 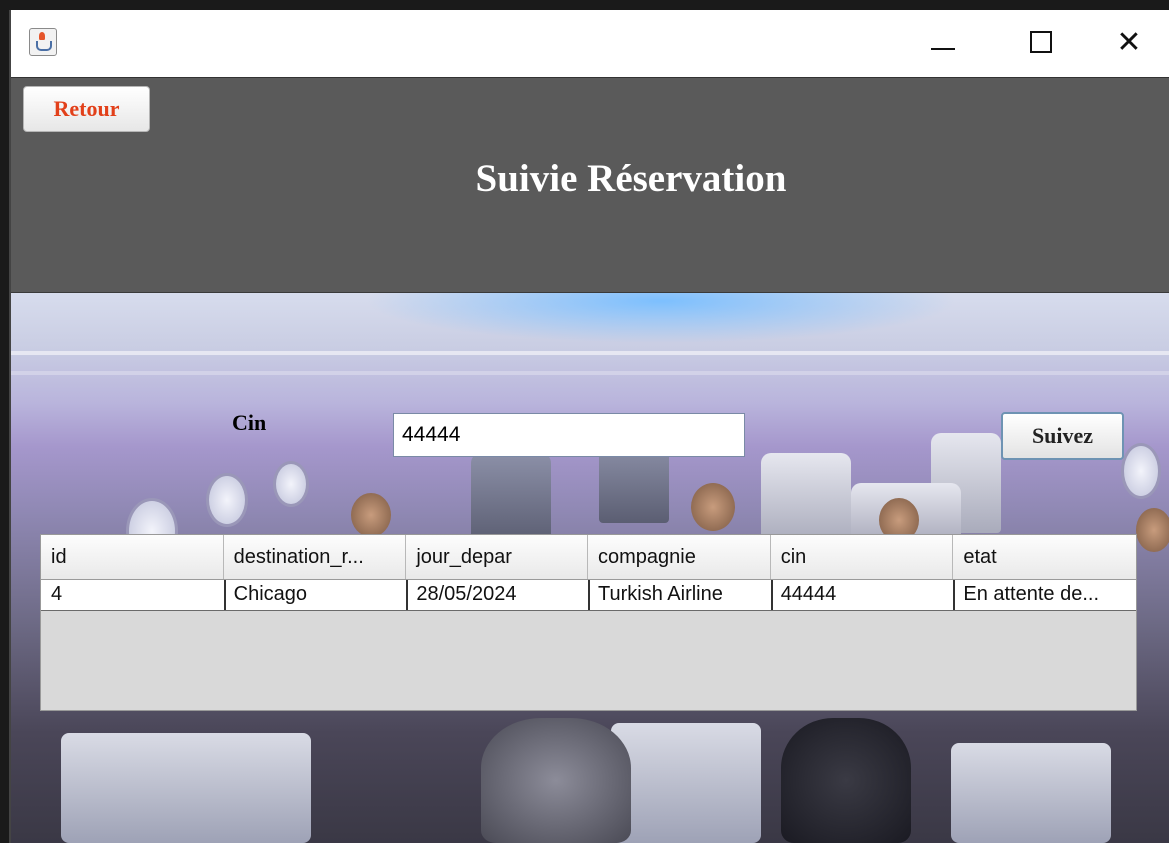 I want to click on java-app-icon, so click(x=43, y=42).